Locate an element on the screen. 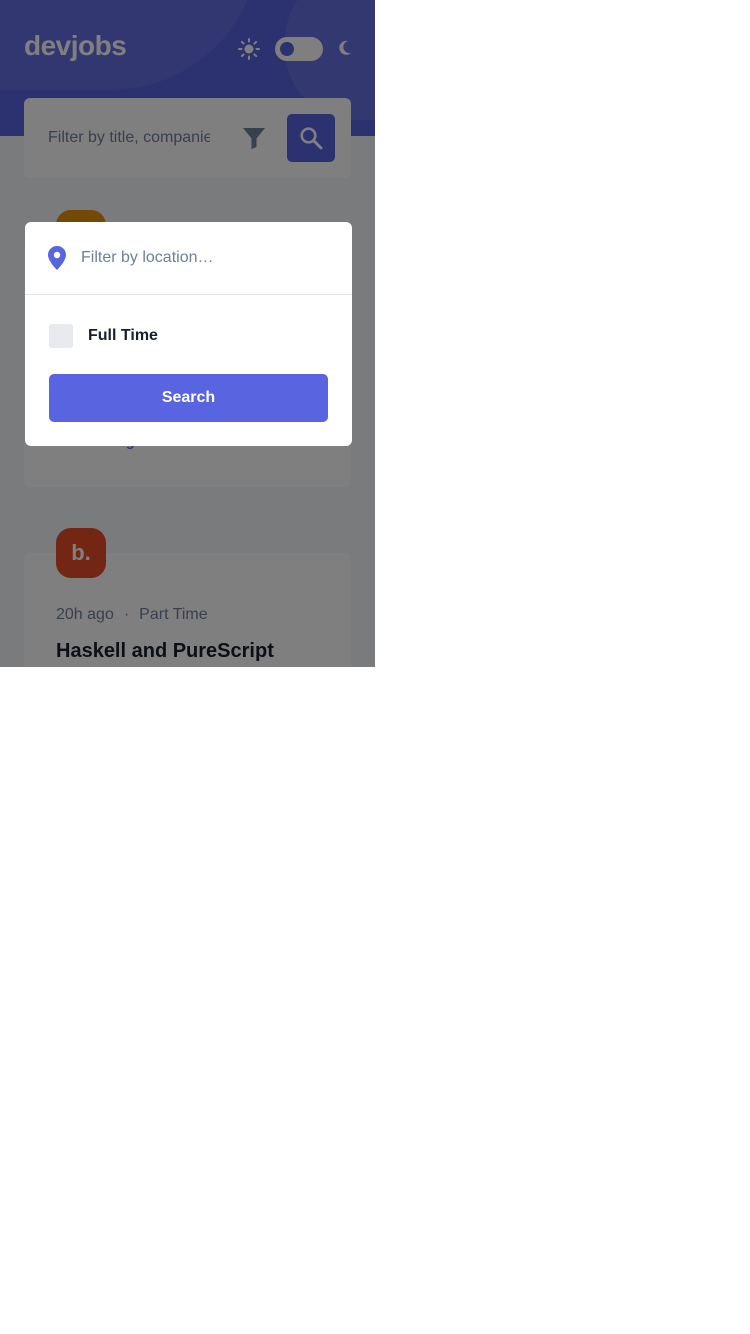 Image resolution: width=750 pixels, height=1334 pixels. filter-modal: Full Time Search is located at coordinates (188, 334).